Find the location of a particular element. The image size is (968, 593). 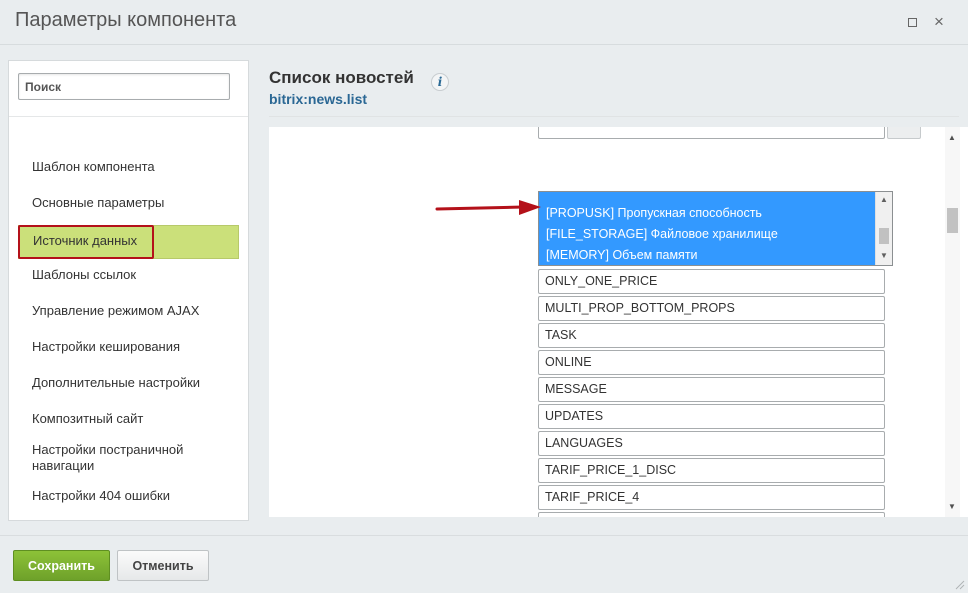

sidebar-item-label: Настройки кеширования is located at coordinates (106, 346).